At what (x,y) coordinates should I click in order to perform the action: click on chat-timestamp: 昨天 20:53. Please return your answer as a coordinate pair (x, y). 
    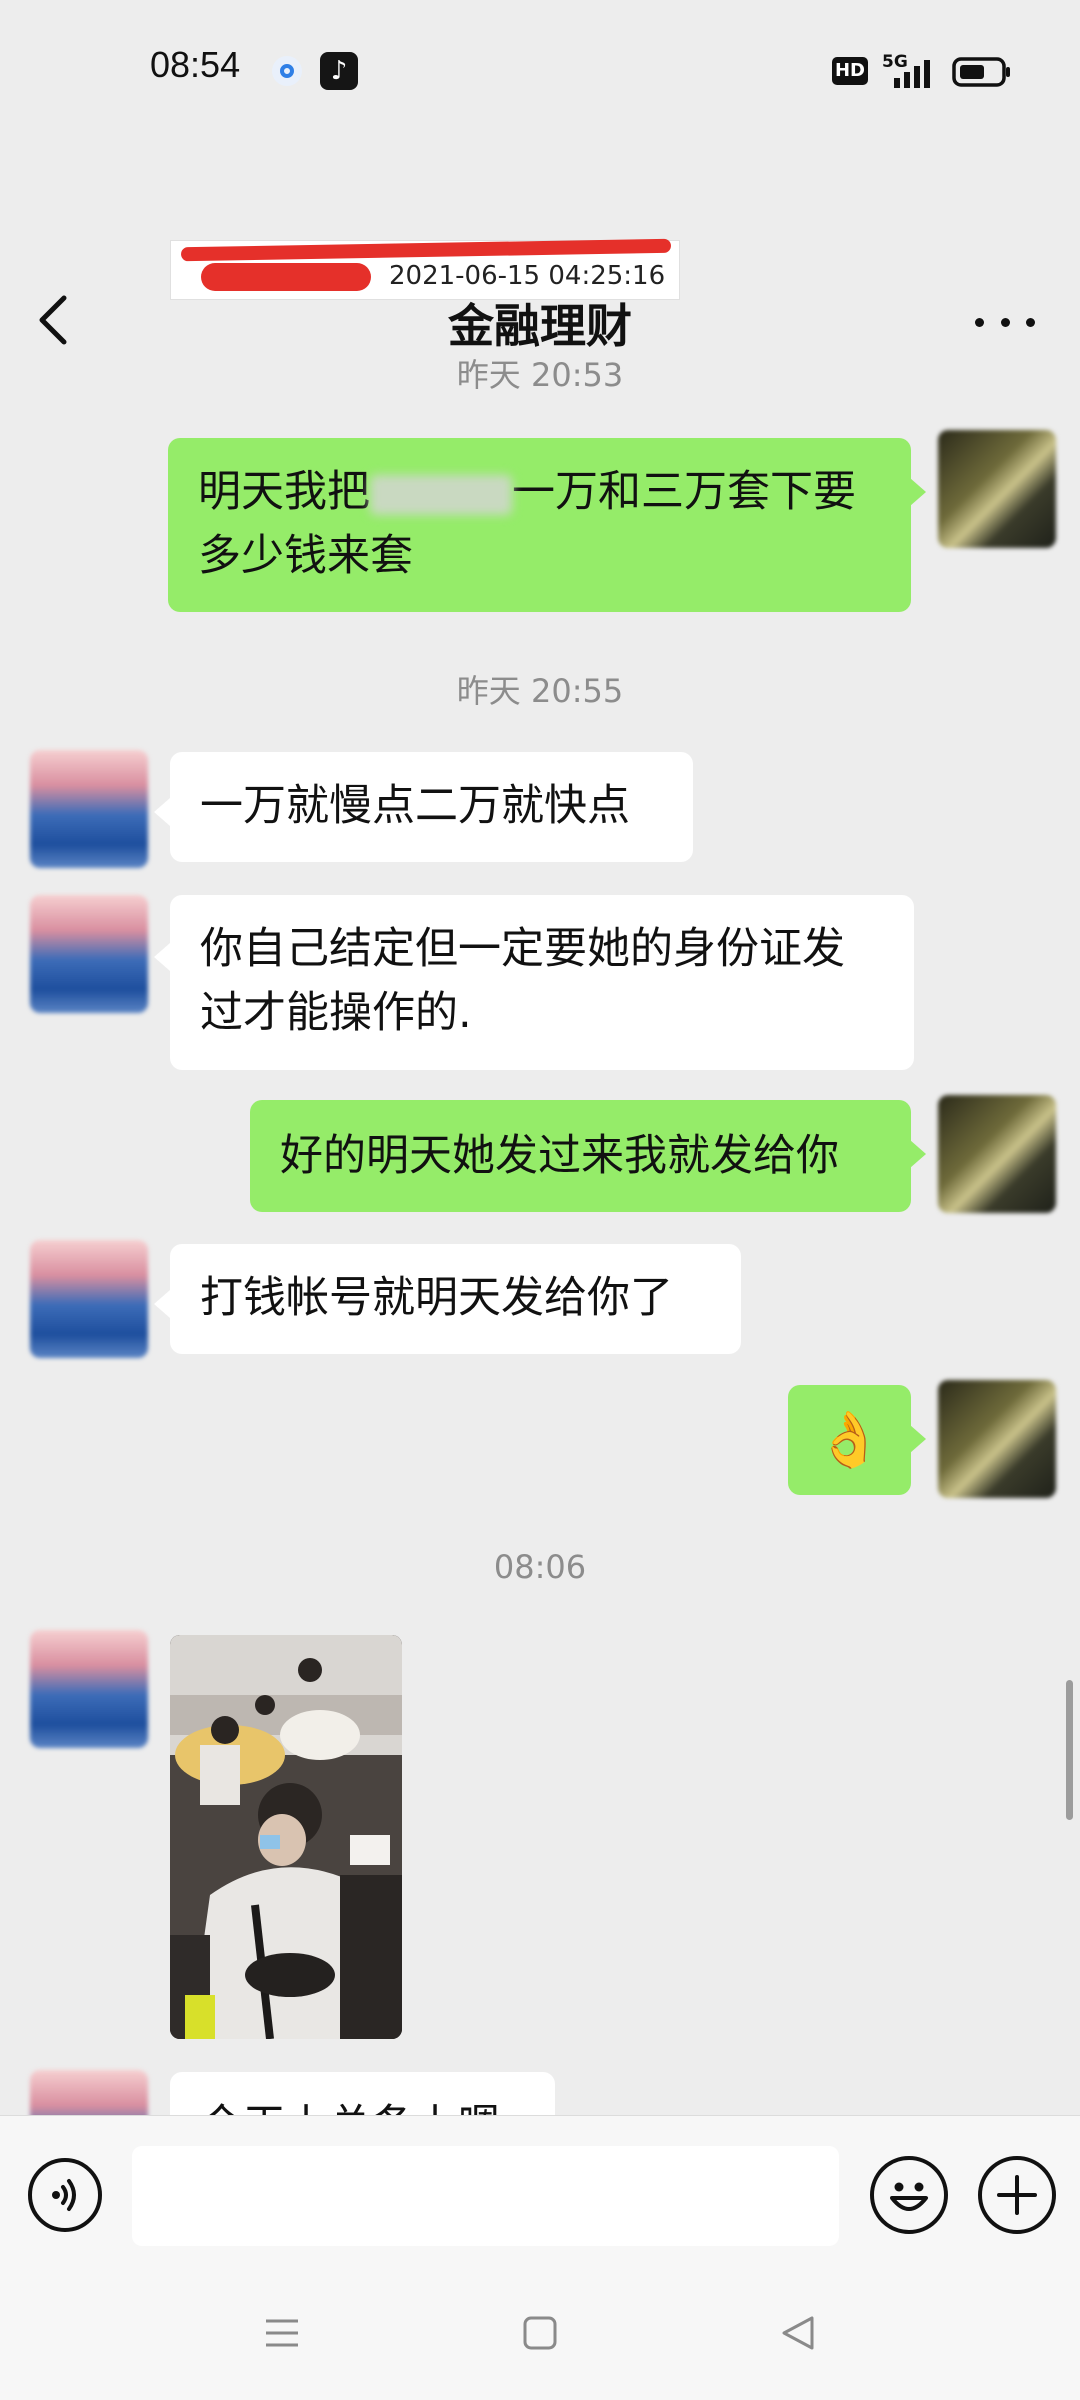
    Looking at the image, I should click on (540, 375).